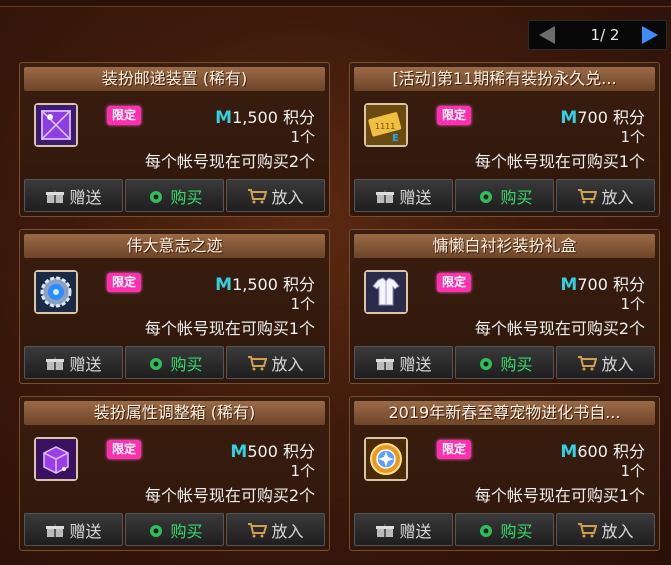  Describe the element at coordinates (174, 246) in the screenshot. I see `item-title: 伟大意志之迹` at that location.